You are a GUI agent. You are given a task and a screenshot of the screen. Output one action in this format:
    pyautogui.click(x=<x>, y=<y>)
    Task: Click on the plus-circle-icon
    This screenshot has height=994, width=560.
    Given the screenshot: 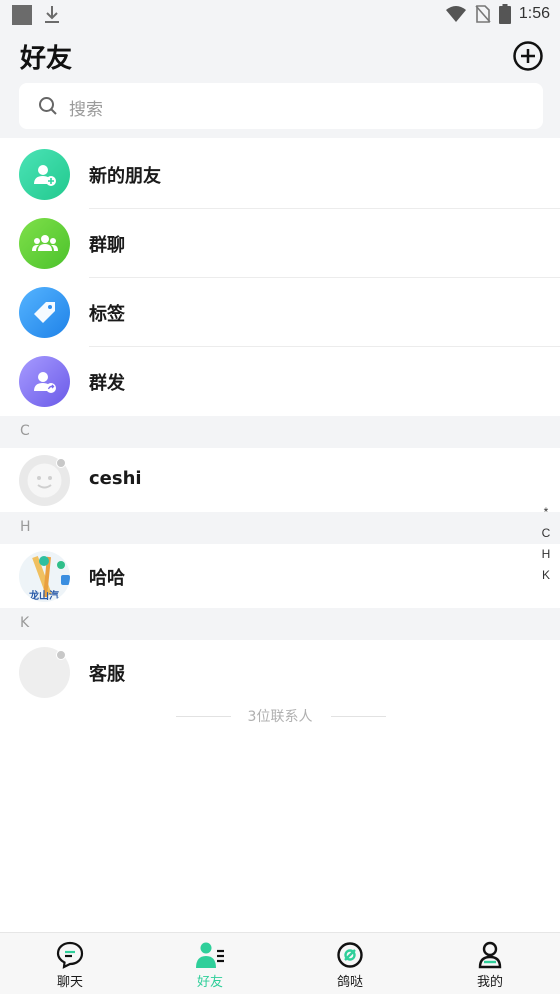 What is the action you would take?
    pyautogui.click(x=528, y=56)
    